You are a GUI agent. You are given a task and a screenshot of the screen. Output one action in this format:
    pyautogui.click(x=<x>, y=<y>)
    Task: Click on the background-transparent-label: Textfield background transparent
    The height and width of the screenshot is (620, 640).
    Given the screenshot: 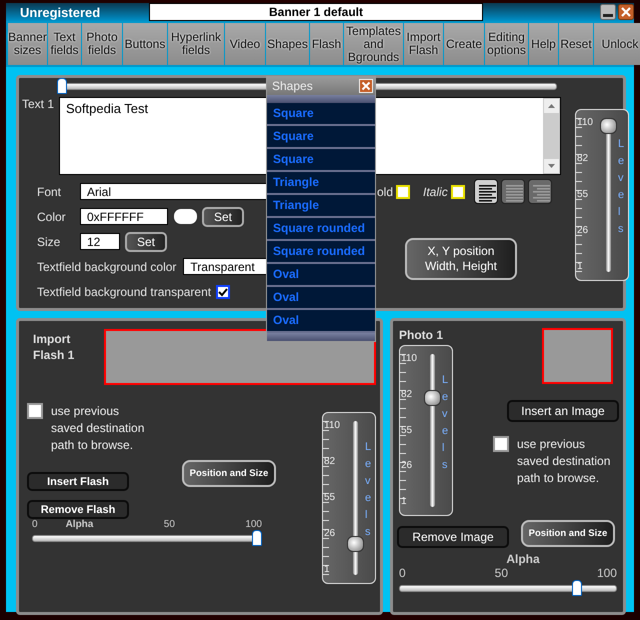 What is the action you would take?
    pyautogui.click(x=124, y=291)
    